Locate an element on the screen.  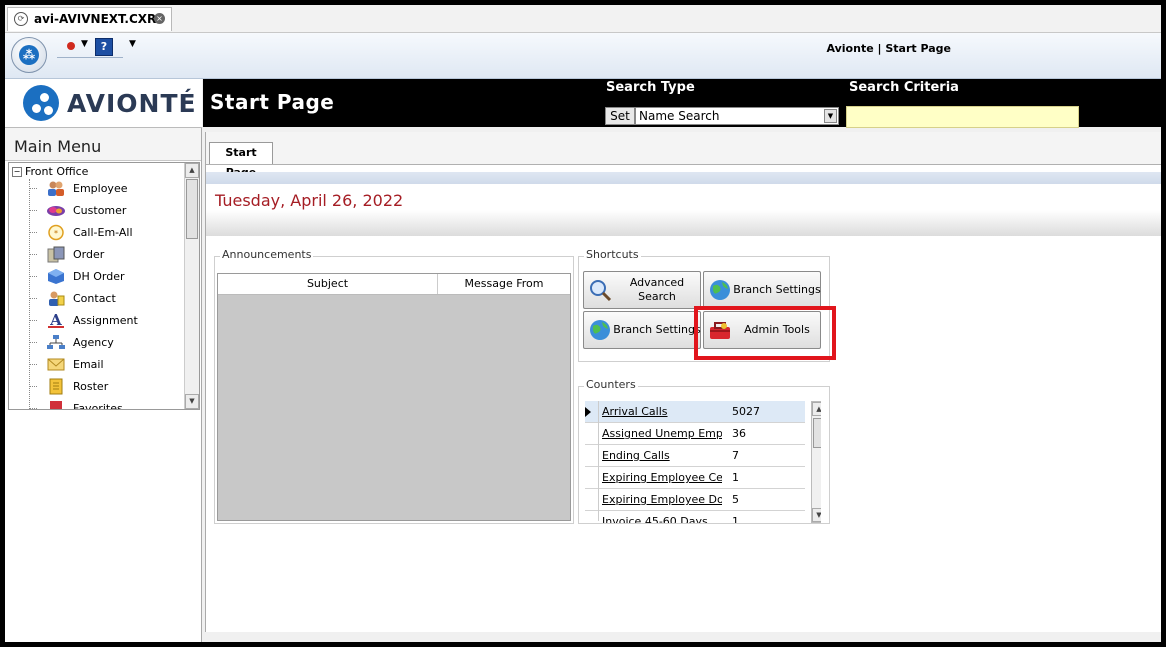
tree-item-label: Agency is located at coordinates (93, 342).